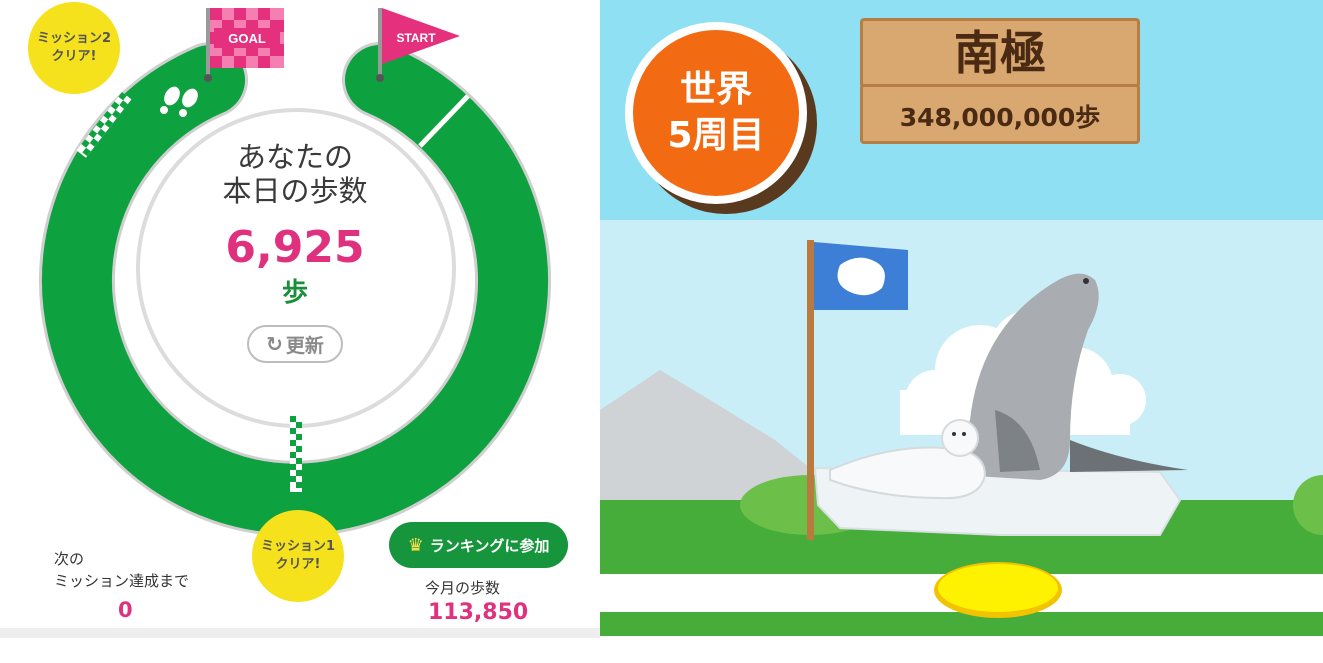 The height and width of the screenshot is (663, 1323). I want to click on mission2-line1: ミッション2, so click(74, 38).